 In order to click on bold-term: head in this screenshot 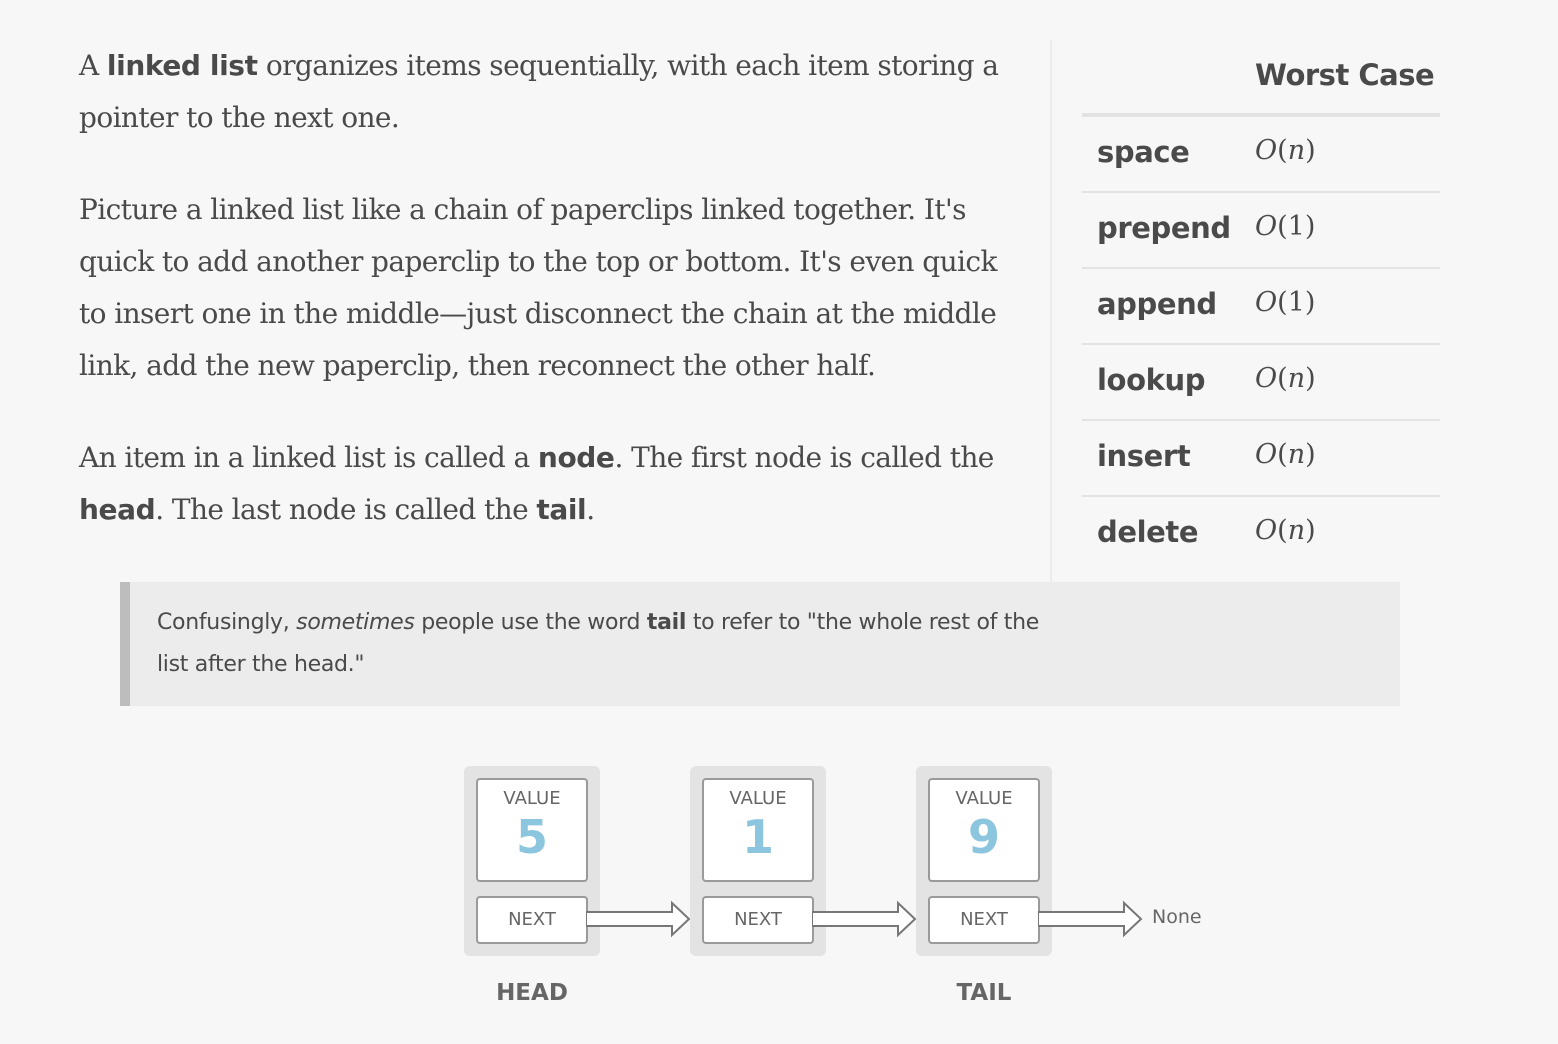, I will do `click(117, 509)`.